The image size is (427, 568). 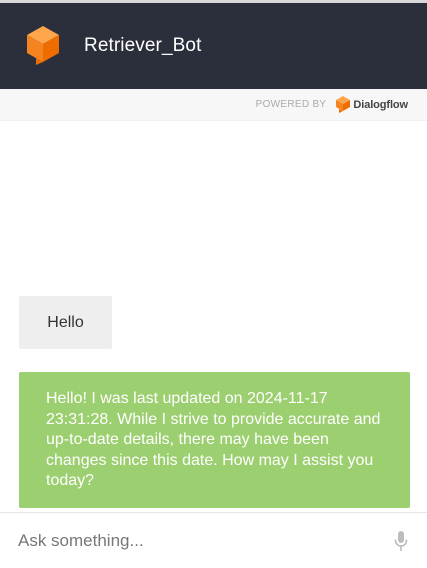 I want to click on microphone-icon, so click(x=401, y=541).